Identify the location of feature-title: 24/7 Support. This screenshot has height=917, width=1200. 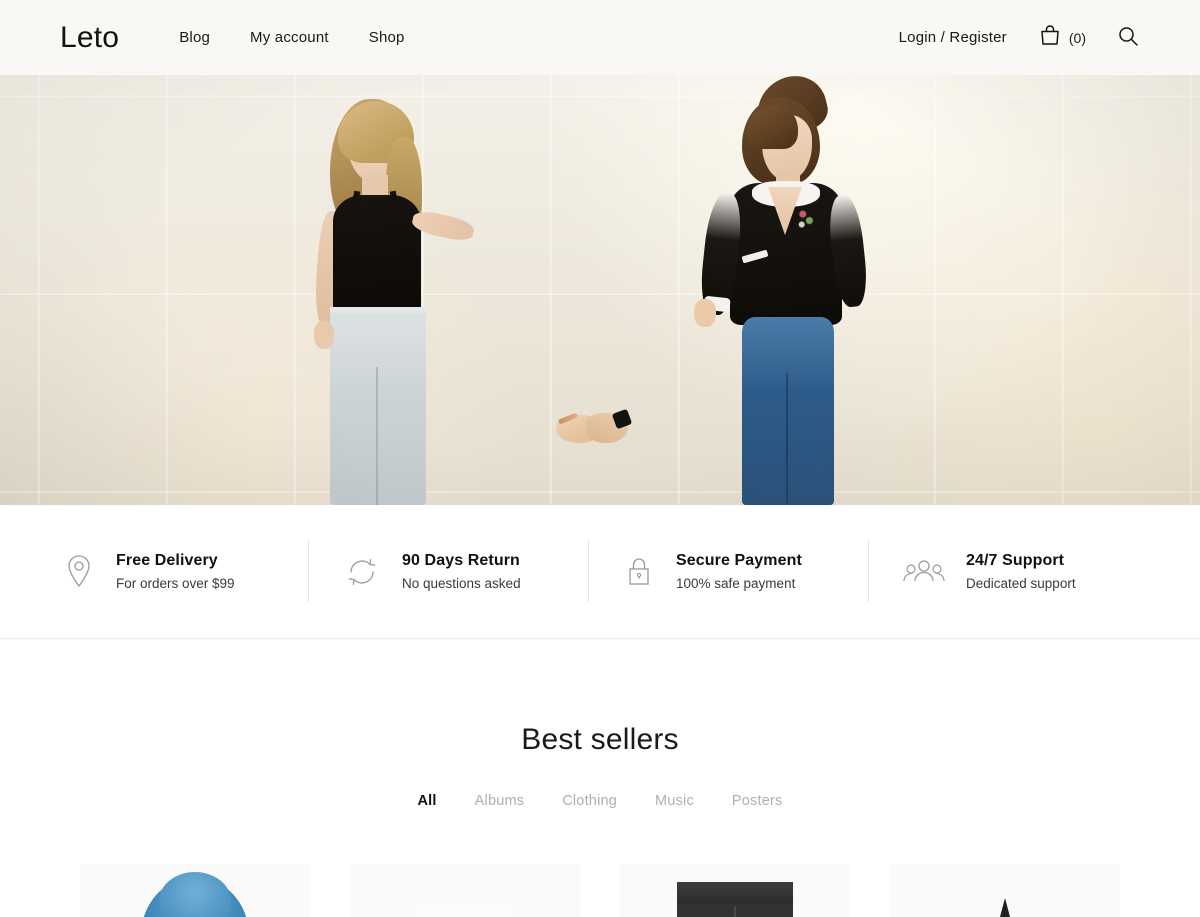
(1015, 560).